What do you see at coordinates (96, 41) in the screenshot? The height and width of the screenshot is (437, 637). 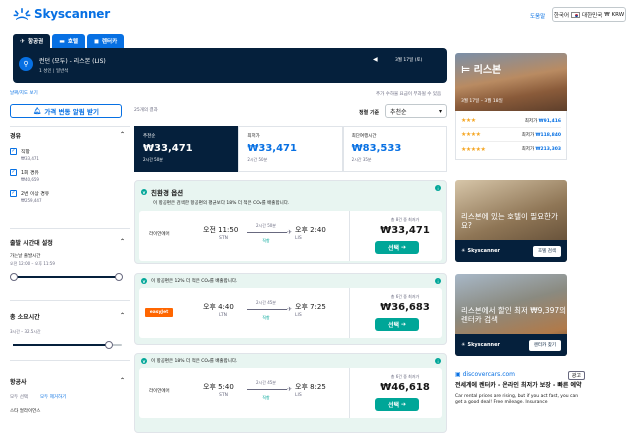 I see `car-icon: ◼` at bounding box center [96, 41].